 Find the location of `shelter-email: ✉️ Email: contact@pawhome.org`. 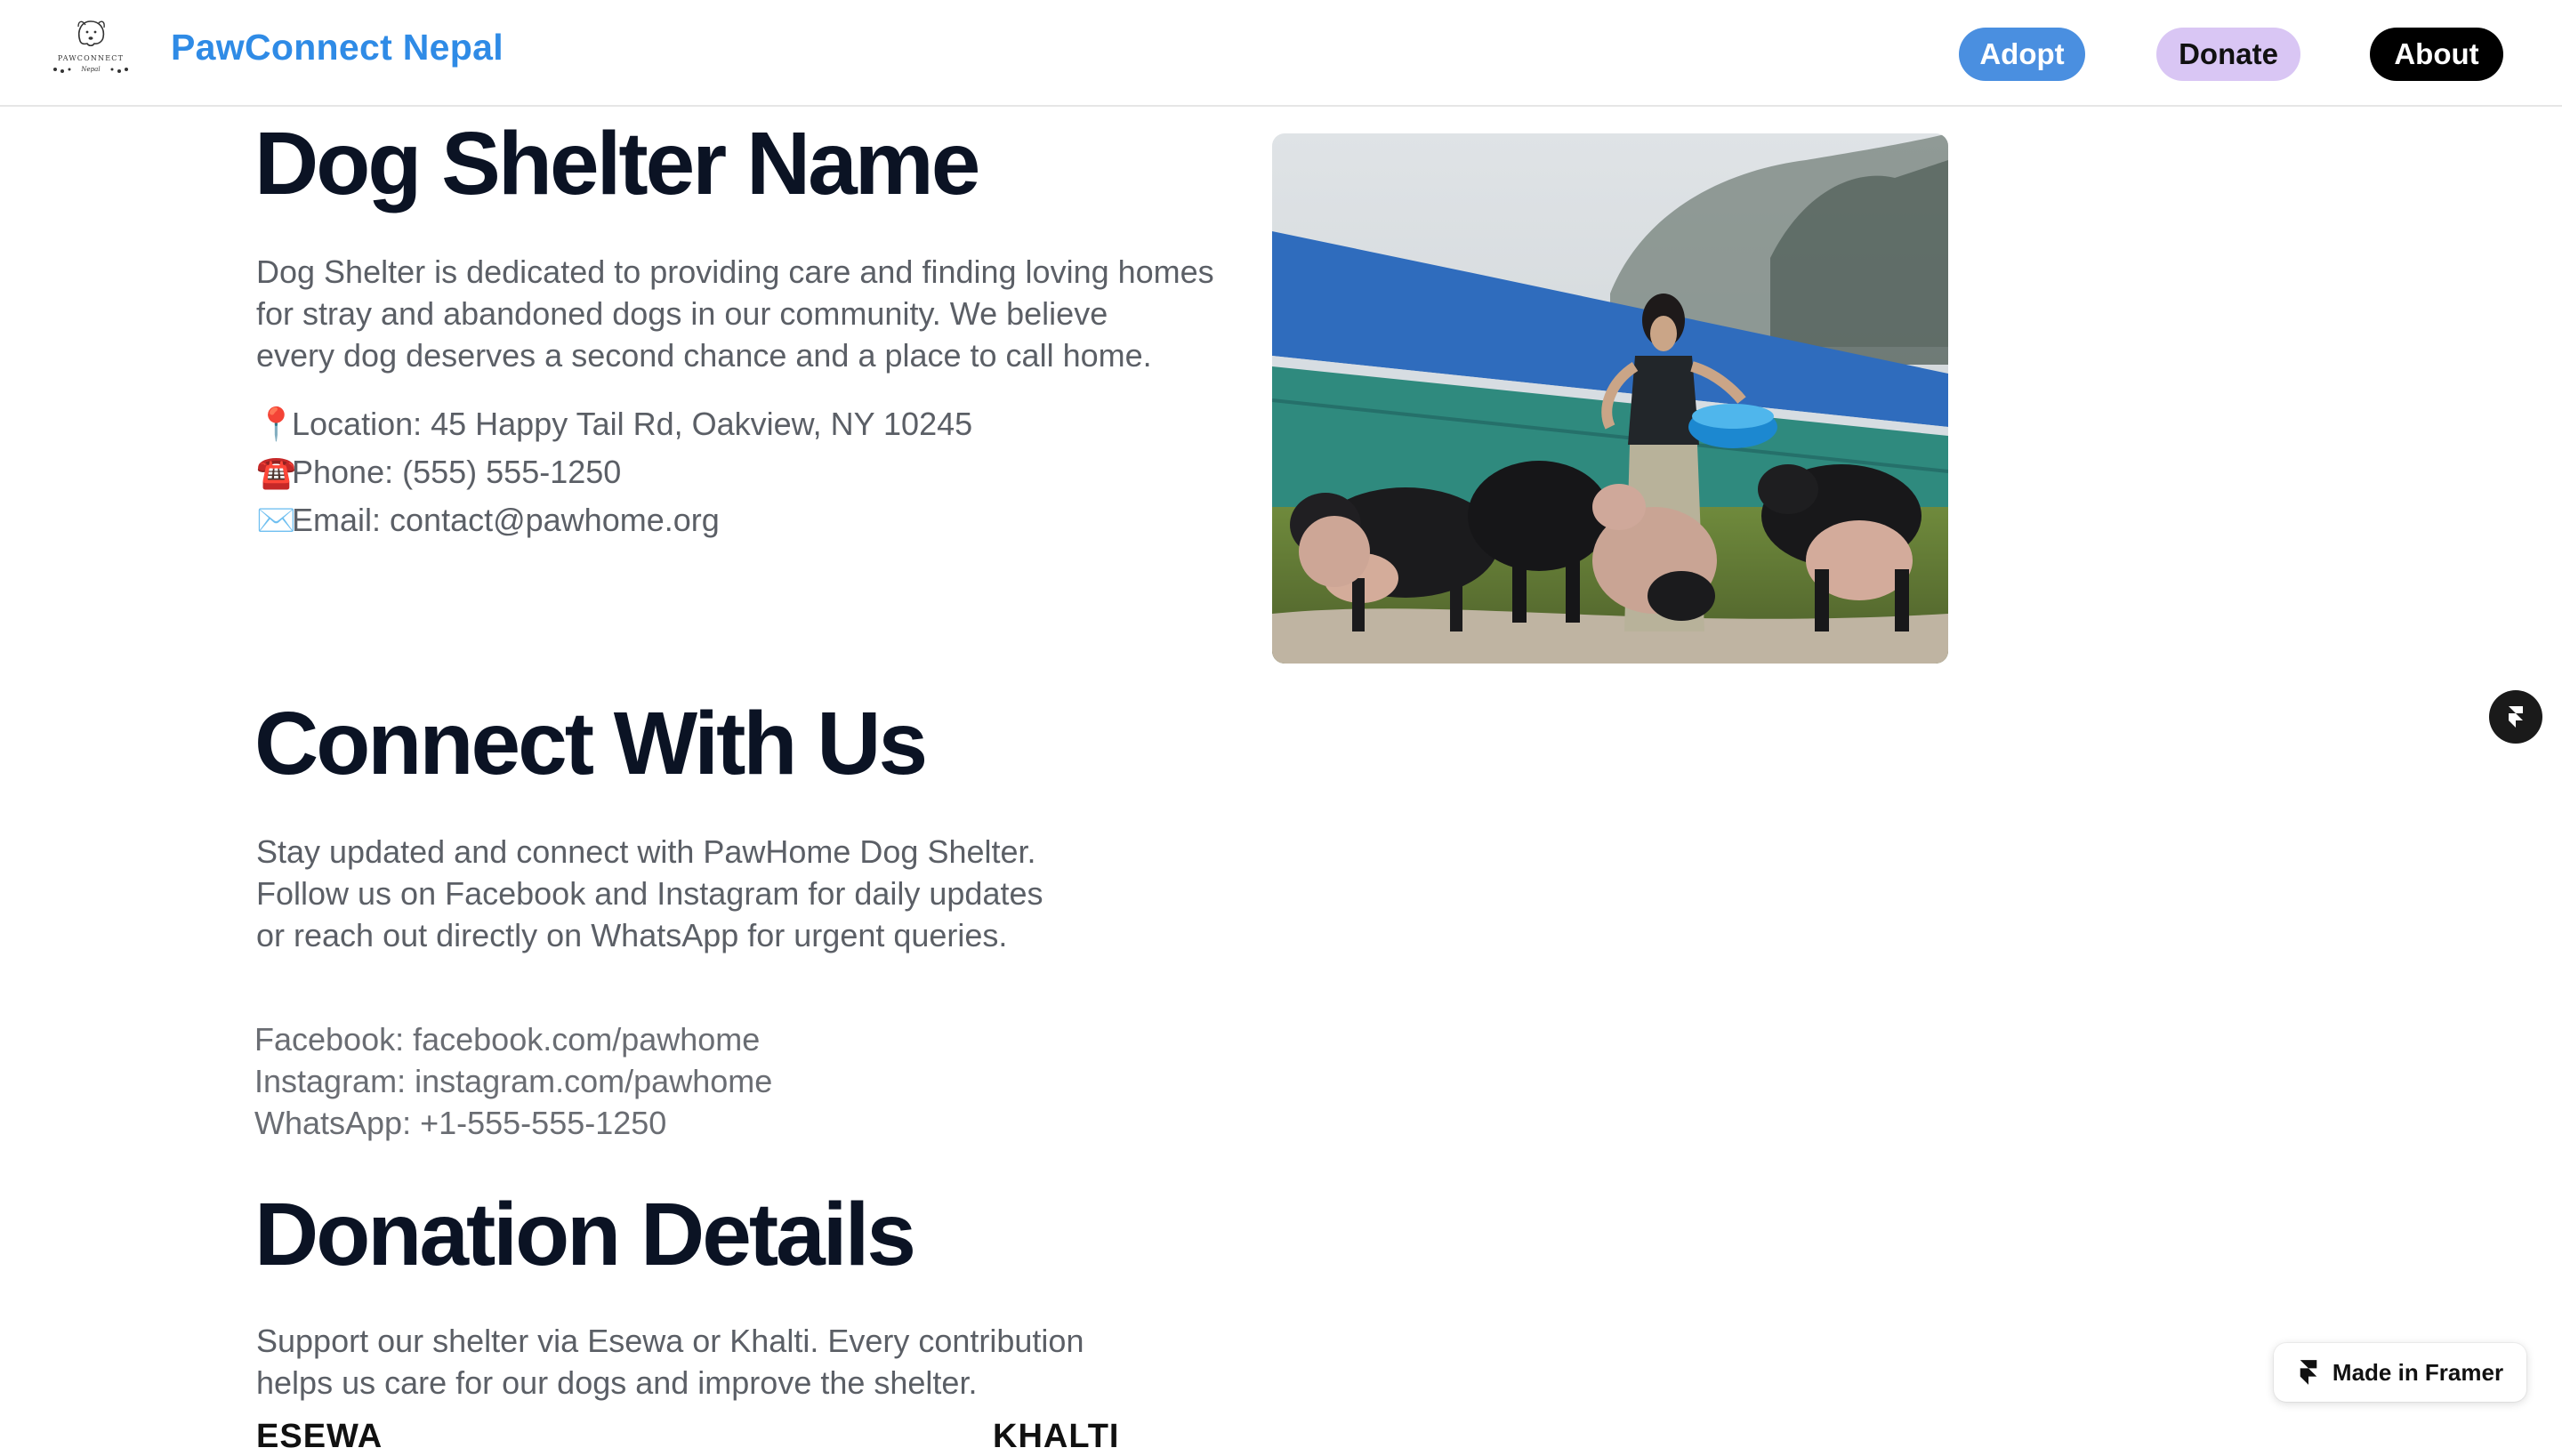

shelter-email: ✉️ Email: contact@pawhome.org is located at coordinates (488, 520).